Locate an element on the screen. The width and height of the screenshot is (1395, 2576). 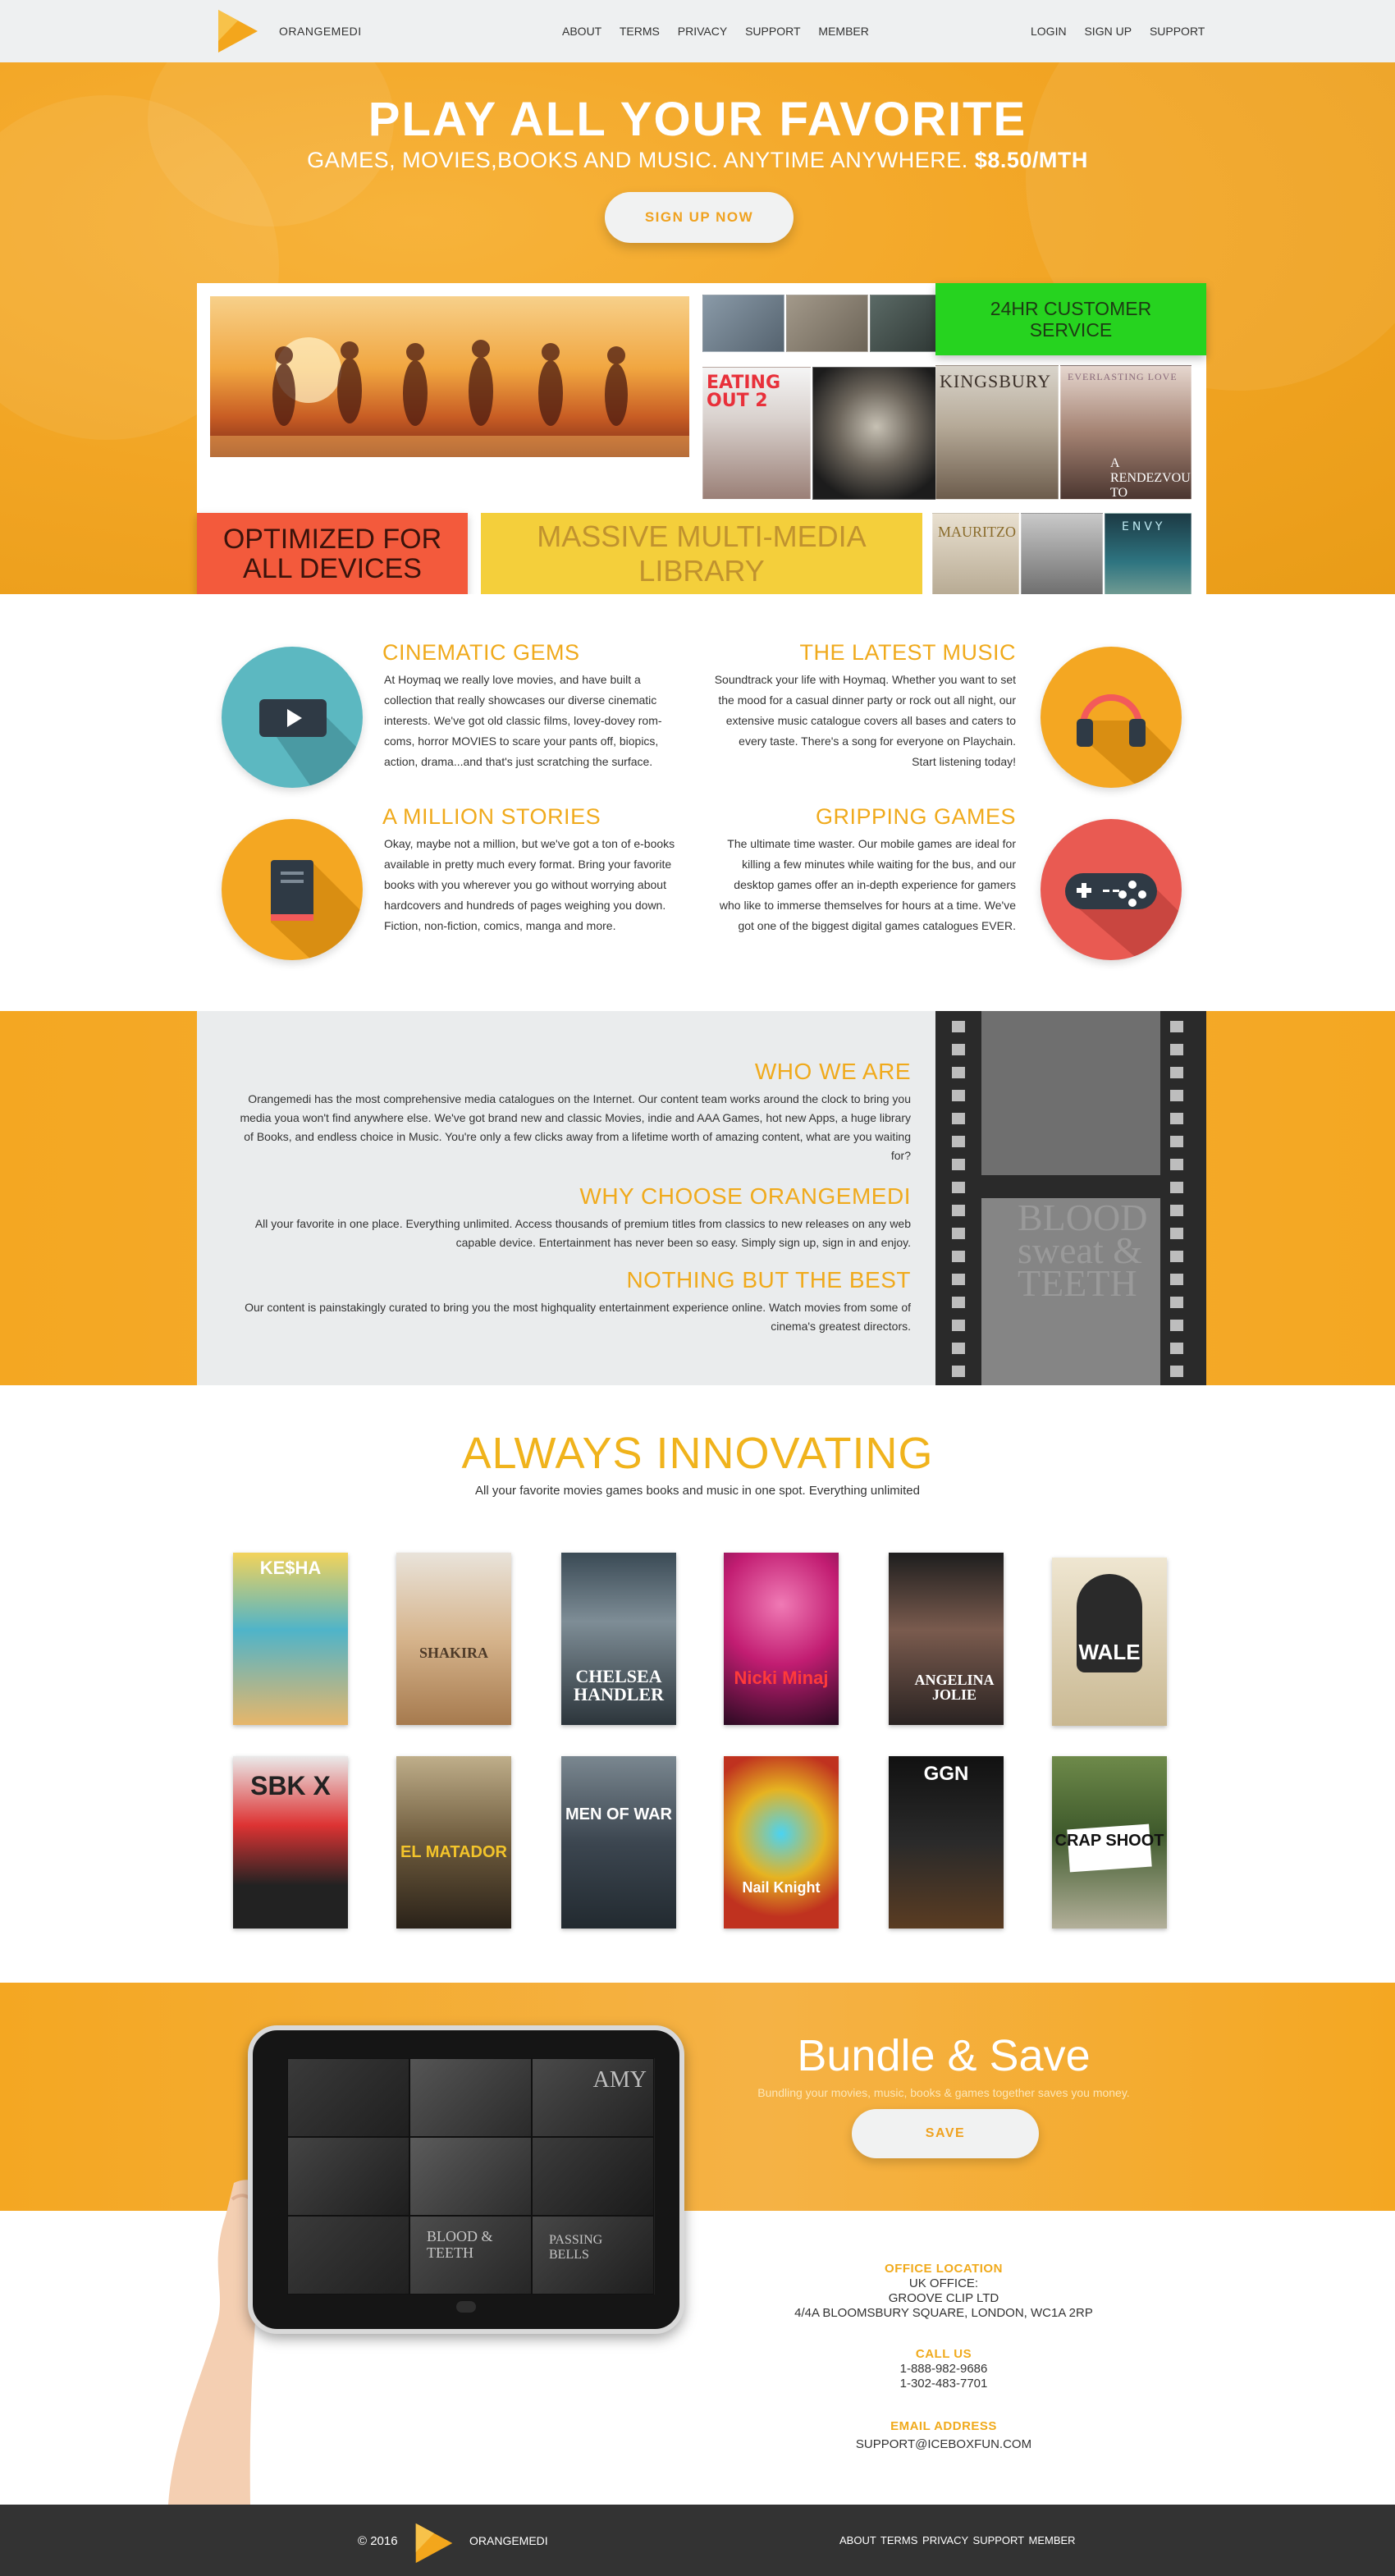
phone-number: 1-302-483-7701 is located at coordinates (944, 2384).